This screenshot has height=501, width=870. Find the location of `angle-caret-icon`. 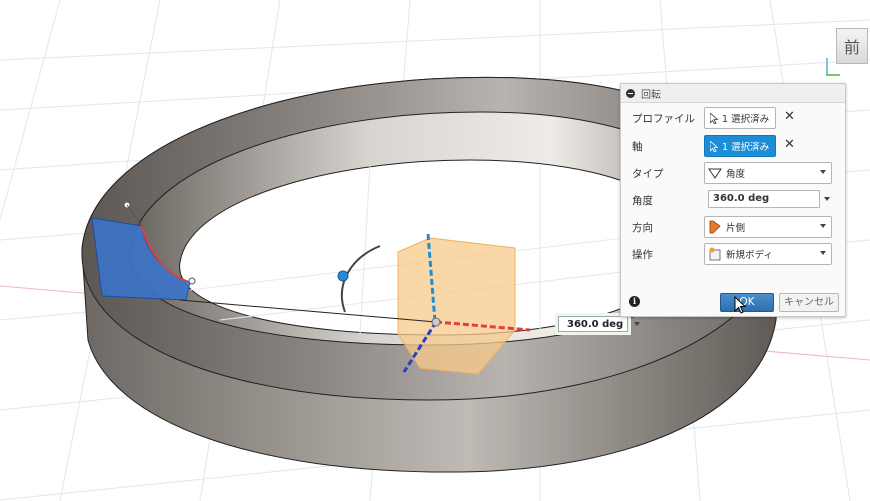

angle-caret-icon is located at coordinates (827, 199).